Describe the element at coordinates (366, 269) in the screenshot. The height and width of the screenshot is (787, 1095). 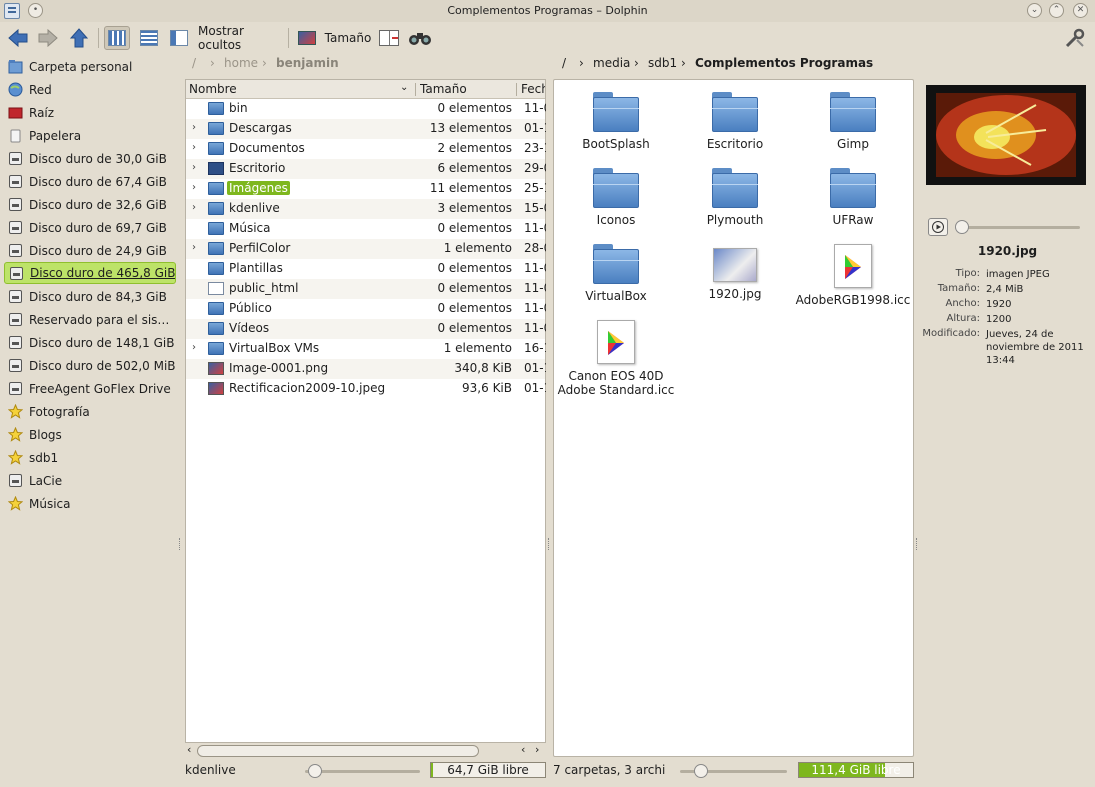
I see `table-row: Plantillas 0 elementos 11-0` at that location.